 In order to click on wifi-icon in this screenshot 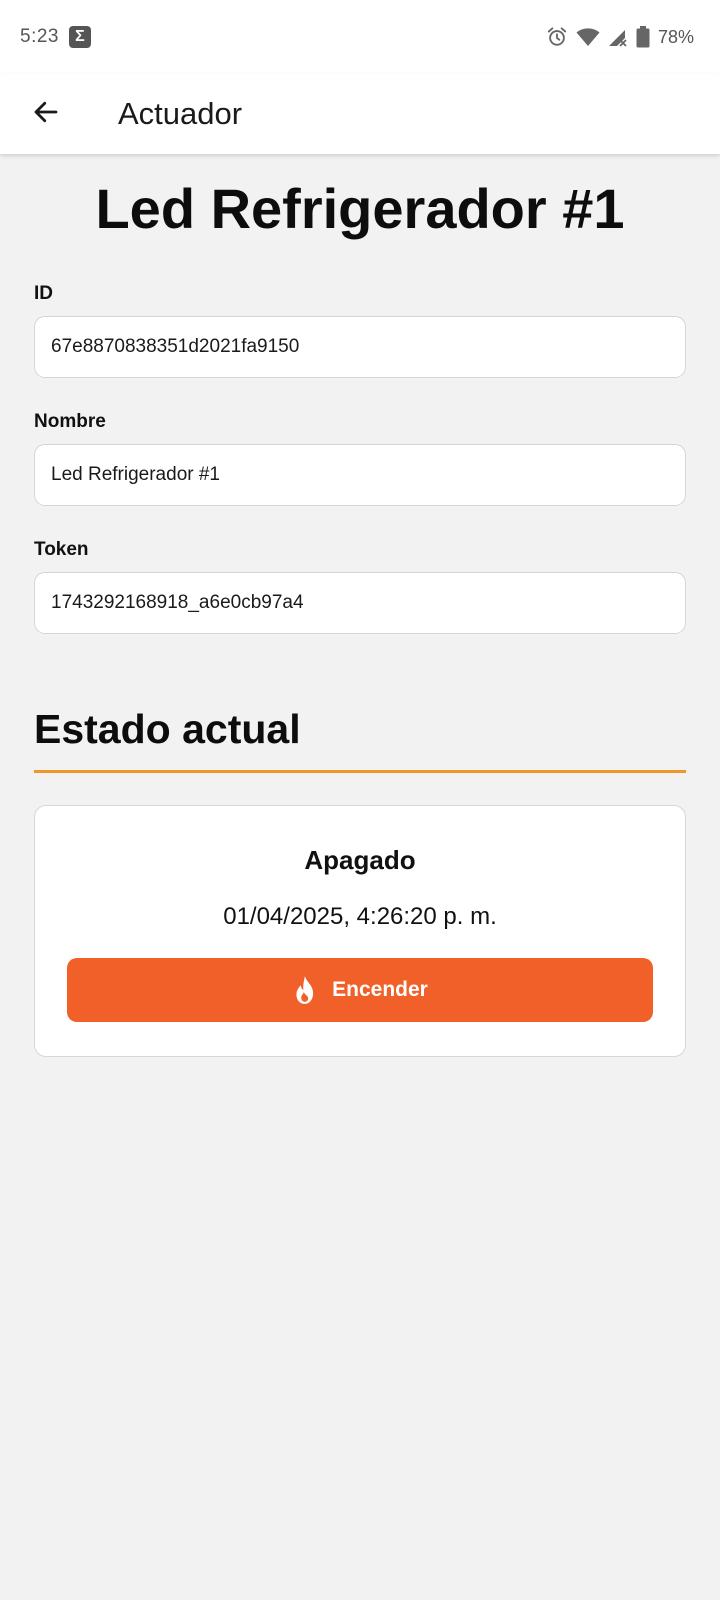, I will do `click(588, 37)`.